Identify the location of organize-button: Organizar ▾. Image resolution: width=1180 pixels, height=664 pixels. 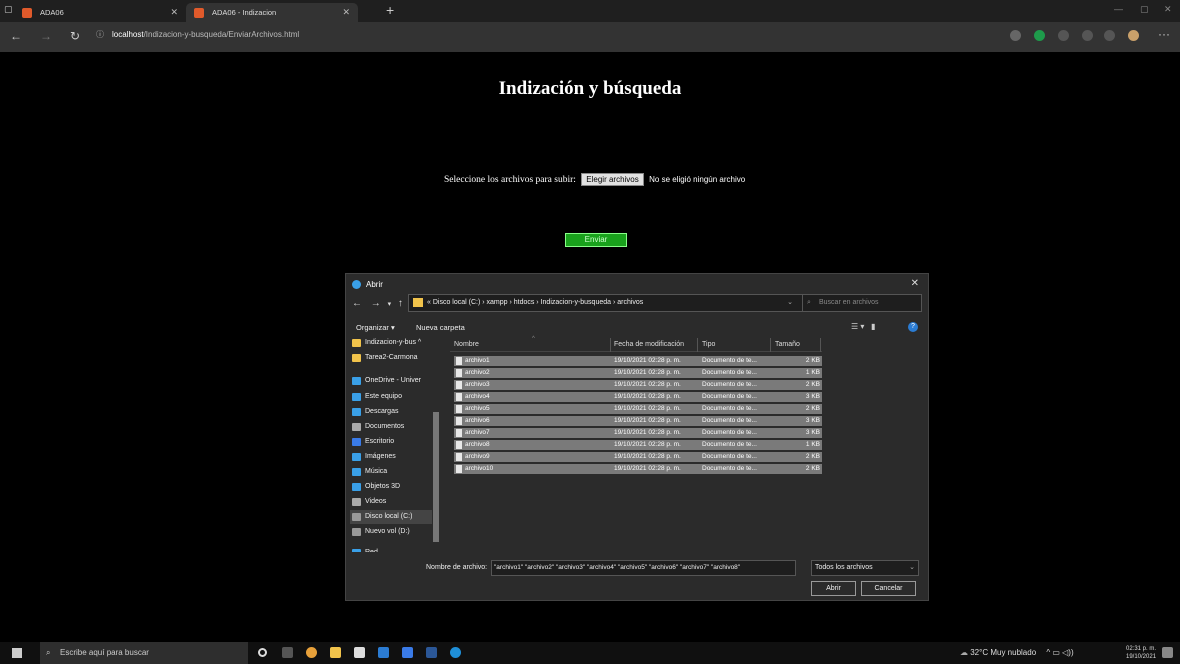
(375, 327).